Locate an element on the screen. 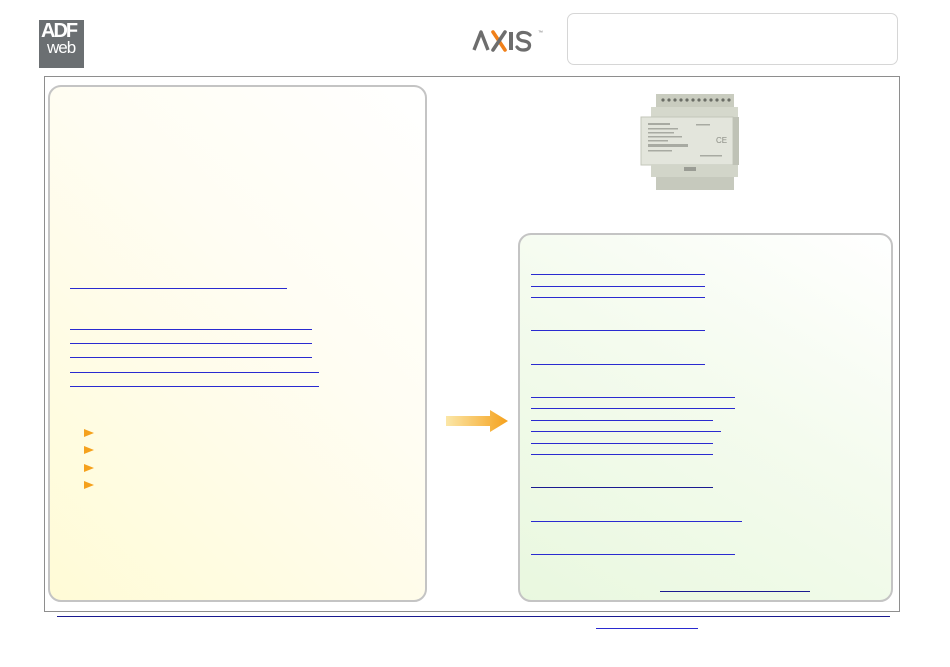 The width and height of the screenshot is (950, 667). footer-link-line is located at coordinates (647, 628).